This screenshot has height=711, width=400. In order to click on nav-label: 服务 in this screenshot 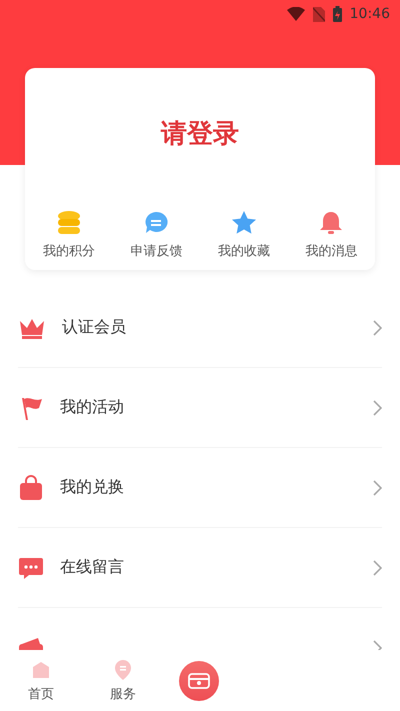, I will do `click(123, 693)`.